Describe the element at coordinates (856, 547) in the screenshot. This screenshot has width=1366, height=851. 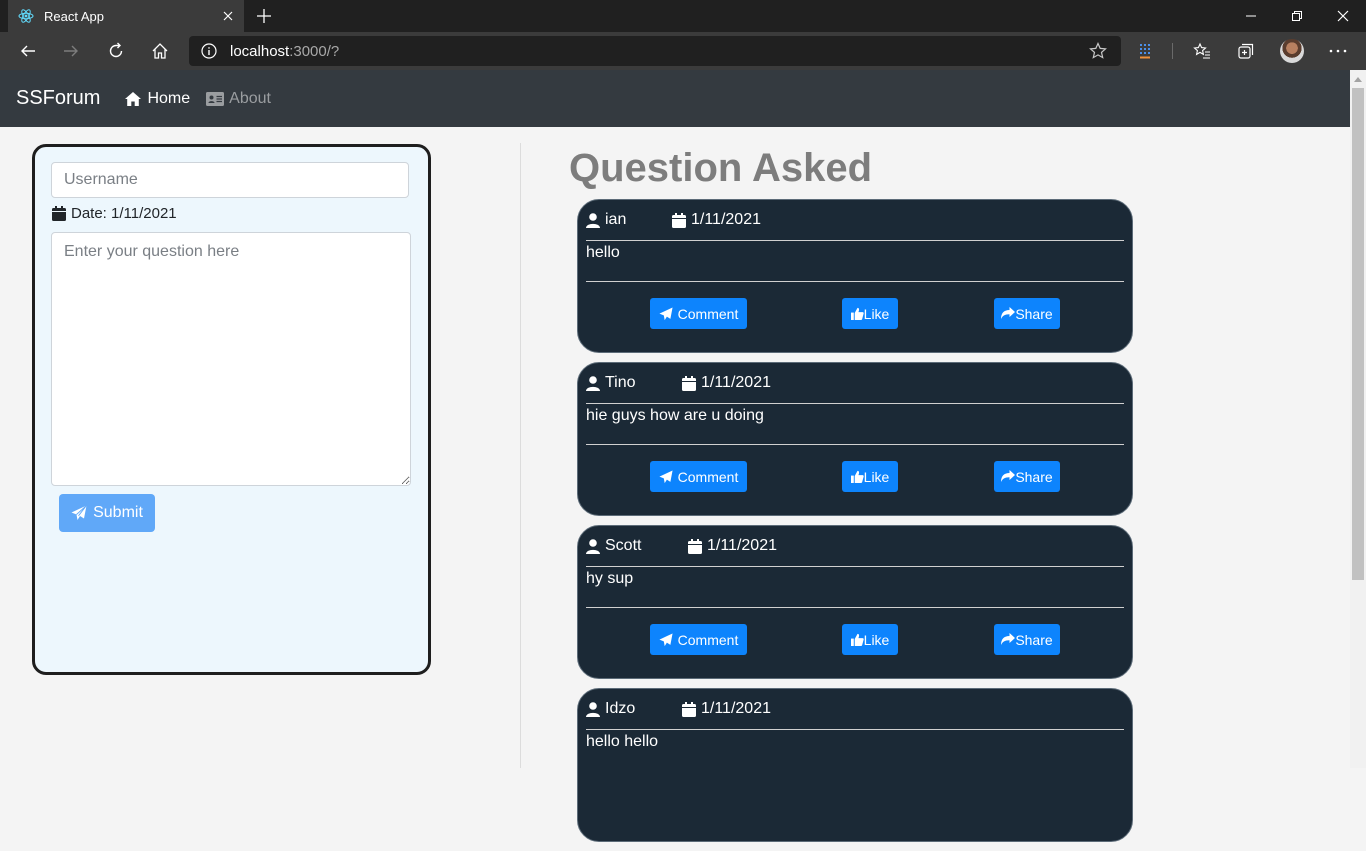
I see `card-header: Scott 1/11/2021` at that location.